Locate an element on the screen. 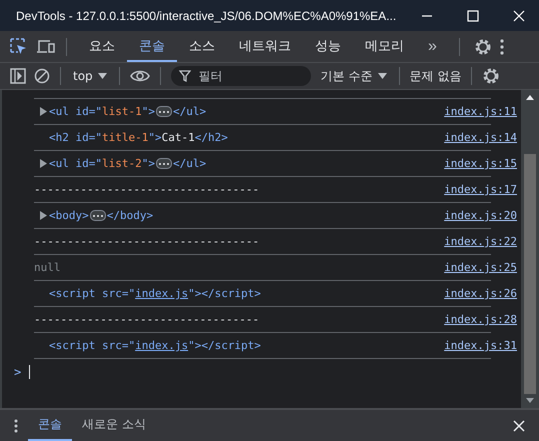 Image resolution: width=539 pixels, height=441 pixels. eye-icon is located at coordinates (140, 76).